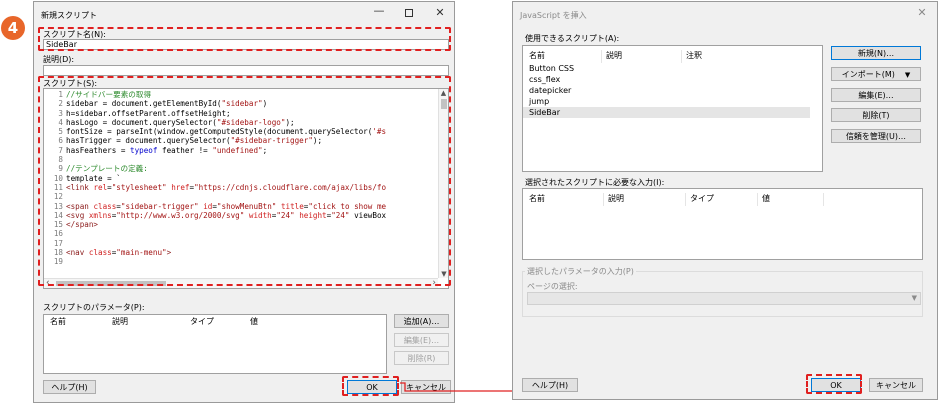 The width and height of the screenshot is (940, 408). Describe the element at coordinates (552, 286) in the screenshot. I see `page-select-label: ページの選択:` at that location.